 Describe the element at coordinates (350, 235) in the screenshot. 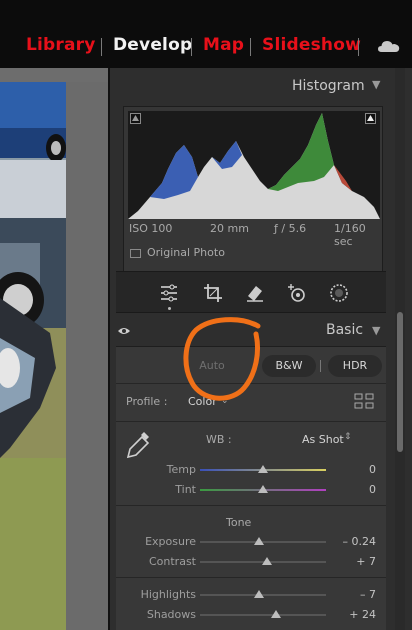

I see `exif-shutter: 1/160 sec` at that location.